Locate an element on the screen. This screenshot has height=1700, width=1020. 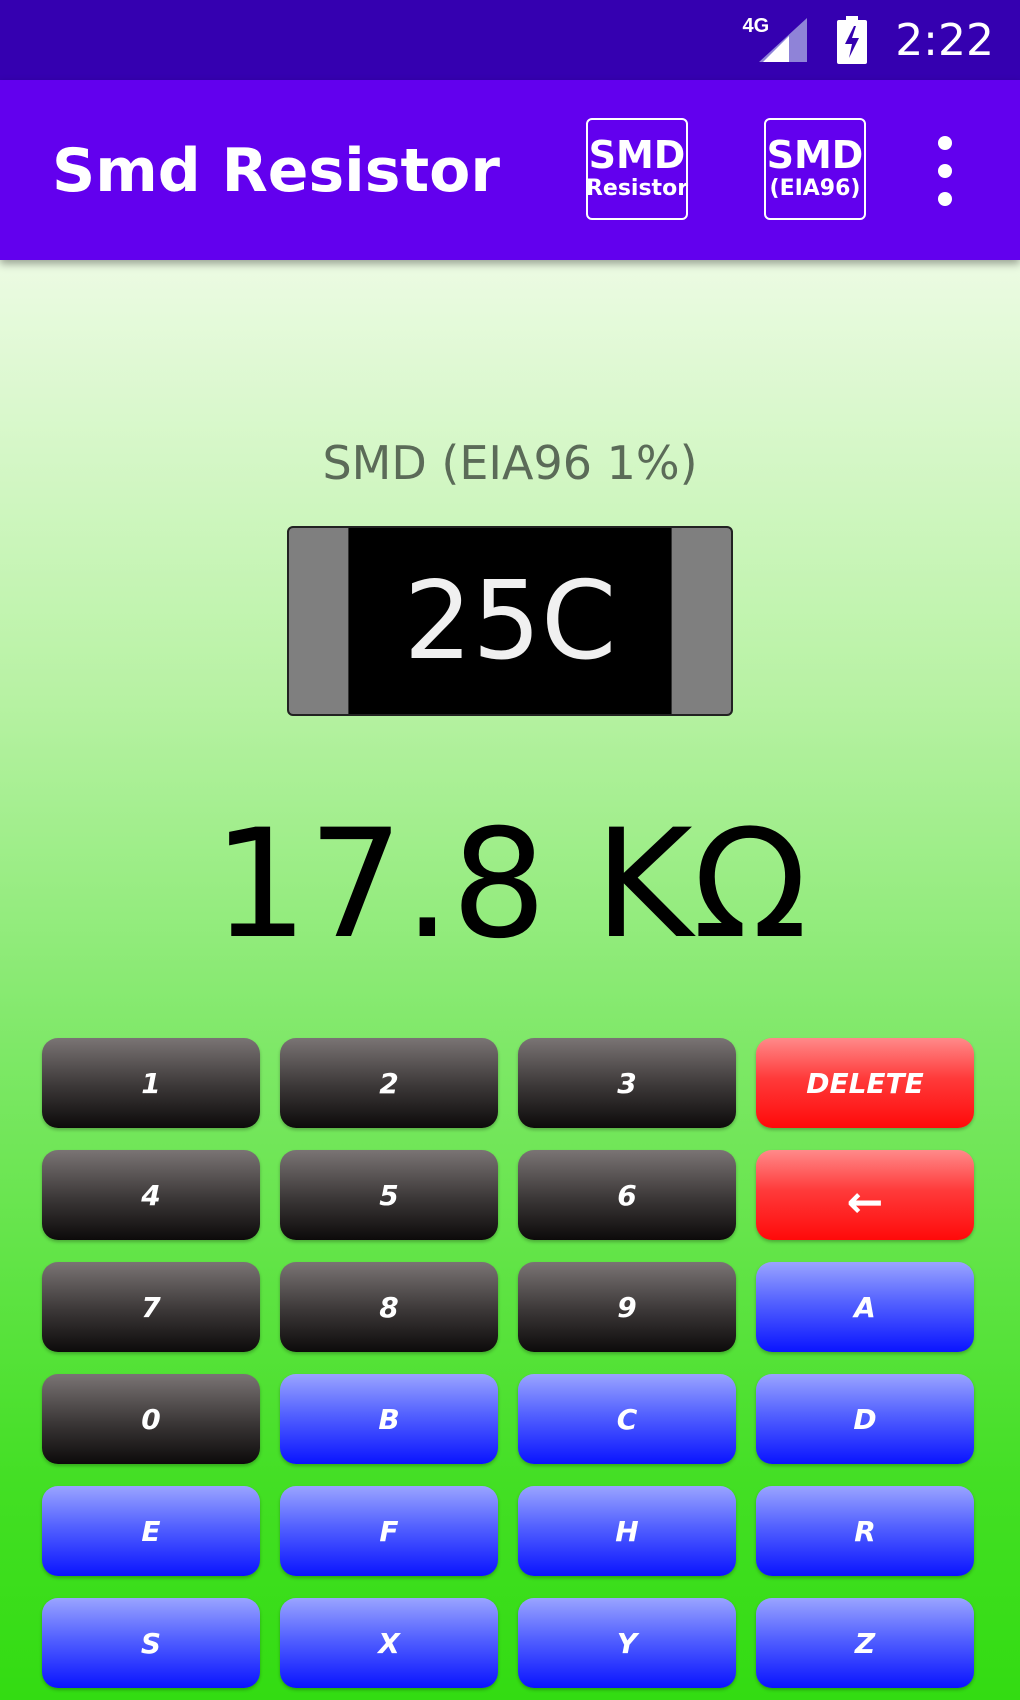
key-2: 2 is located at coordinates (389, 1083).